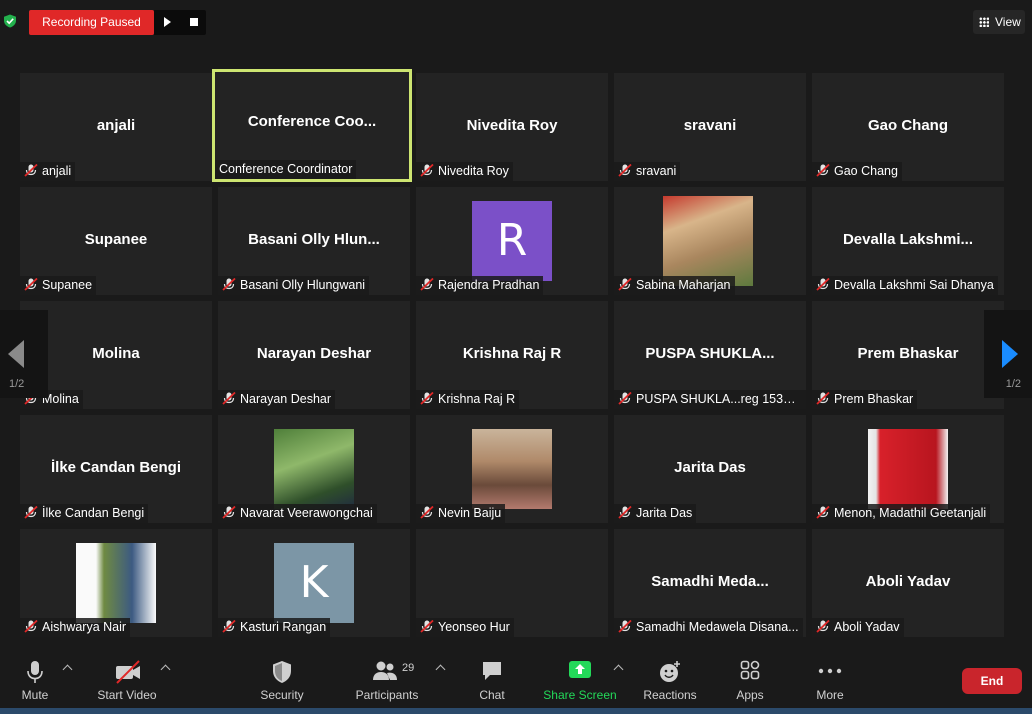 This screenshot has width=1032, height=714. I want to click on participant-display-name: Molina, so click(116, 353).